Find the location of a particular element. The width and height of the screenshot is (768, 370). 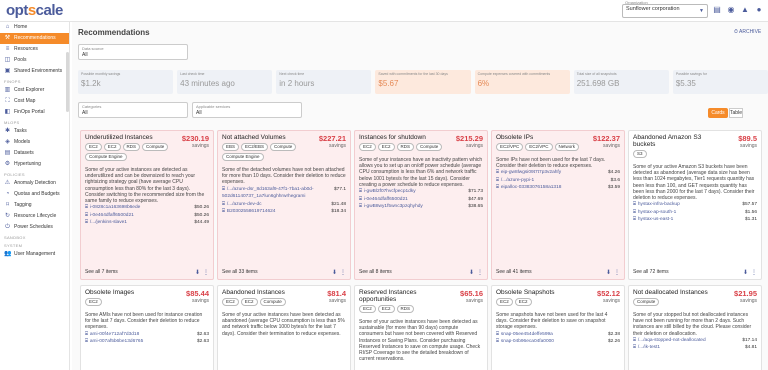

community-icon: ◉ is located at coordinates (731, 10).